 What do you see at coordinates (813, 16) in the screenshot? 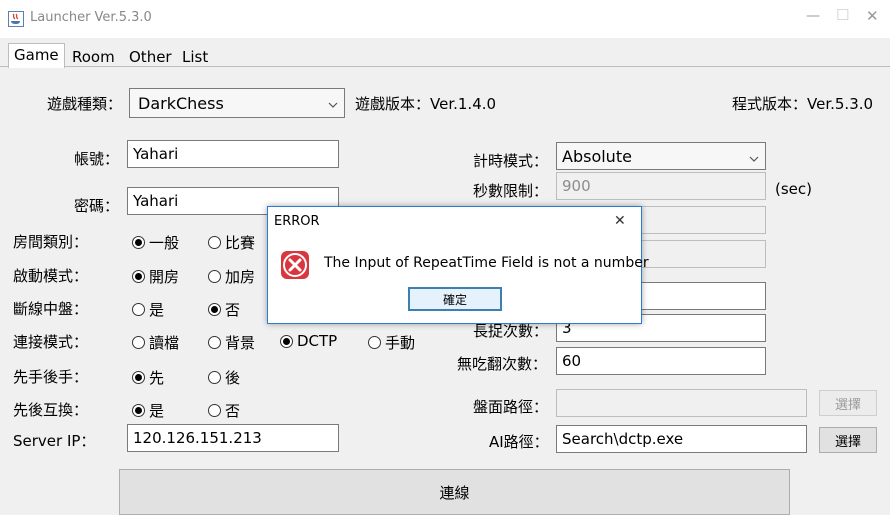
I see `minimize-button: —` at bounding box center [813, 16].